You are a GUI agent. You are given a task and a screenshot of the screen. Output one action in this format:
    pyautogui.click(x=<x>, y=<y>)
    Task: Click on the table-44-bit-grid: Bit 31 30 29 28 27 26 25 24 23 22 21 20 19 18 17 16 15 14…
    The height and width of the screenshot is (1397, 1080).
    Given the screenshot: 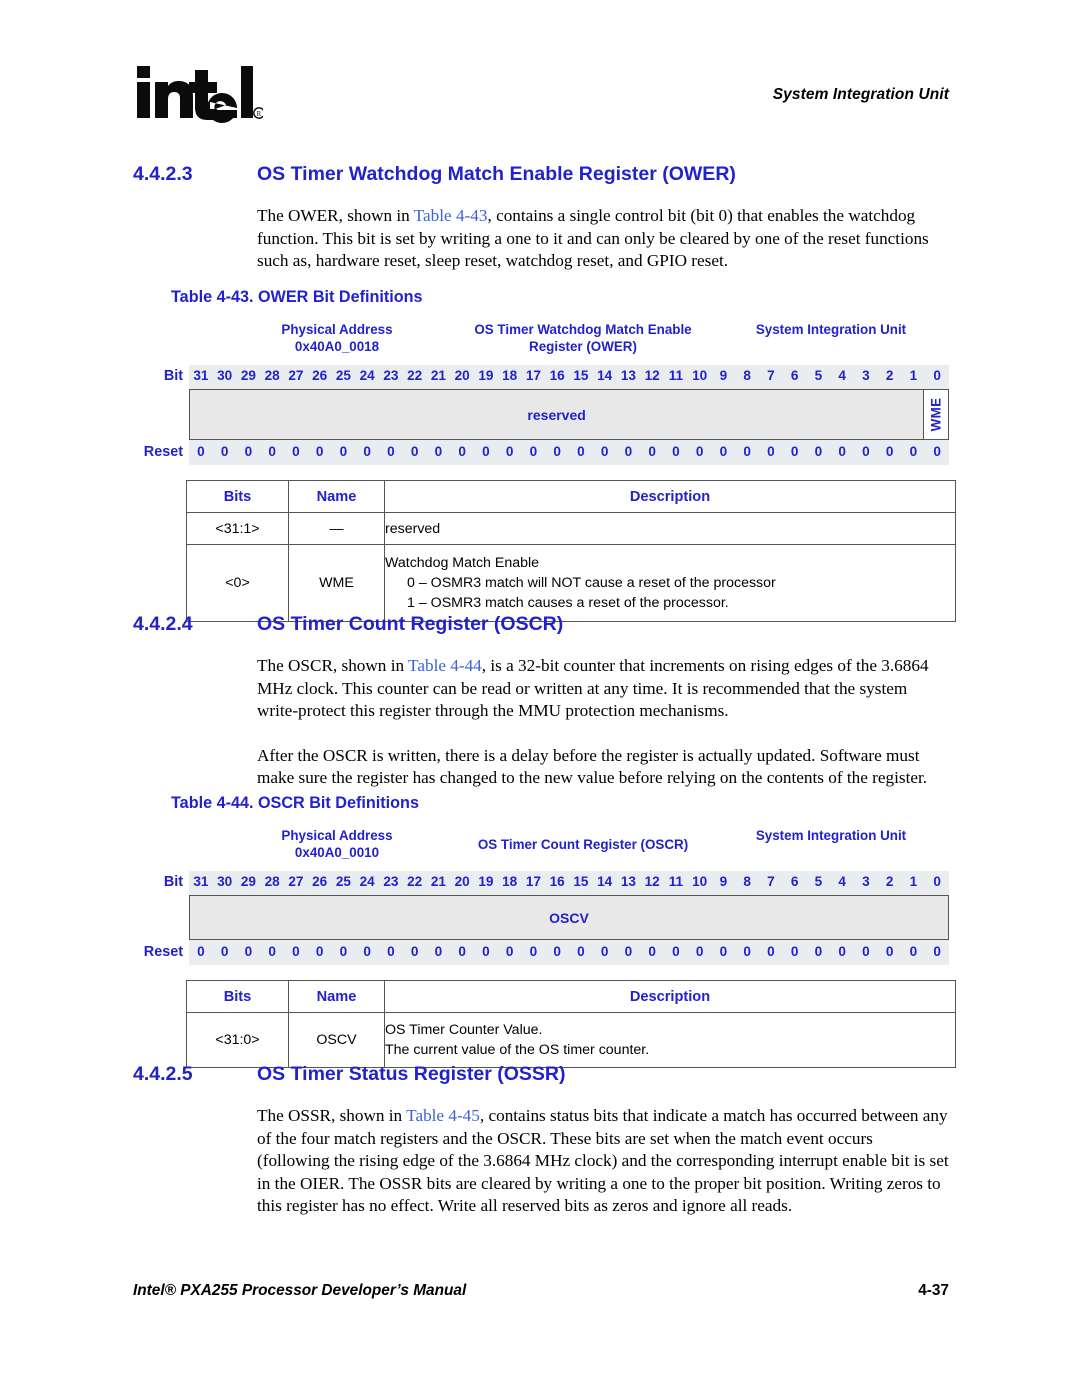 What is the action you would take?
    pyautogui.click(x=541, y=920)
    